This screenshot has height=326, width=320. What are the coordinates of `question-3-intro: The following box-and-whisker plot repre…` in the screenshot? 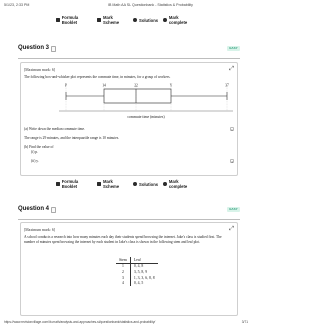 It's located at (97, 77).